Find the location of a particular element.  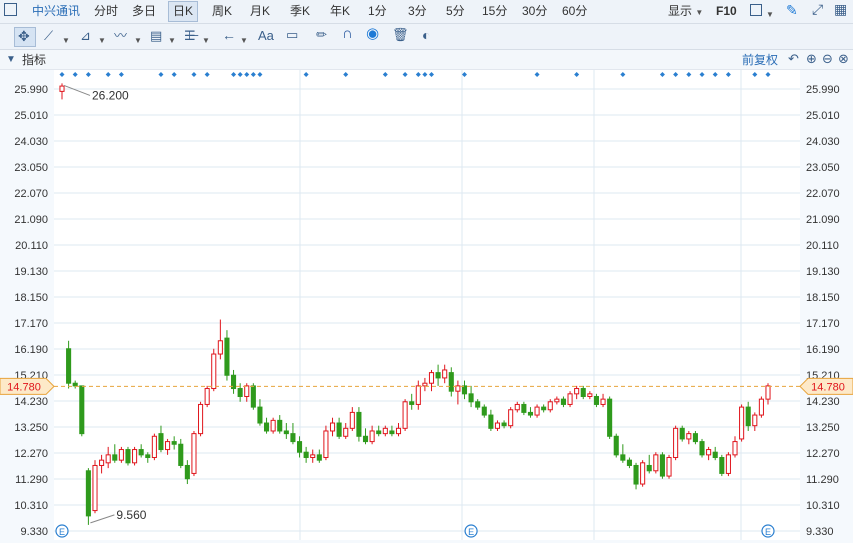

y-tick-label-right: 25.990 is located at coordinates (823, 90).